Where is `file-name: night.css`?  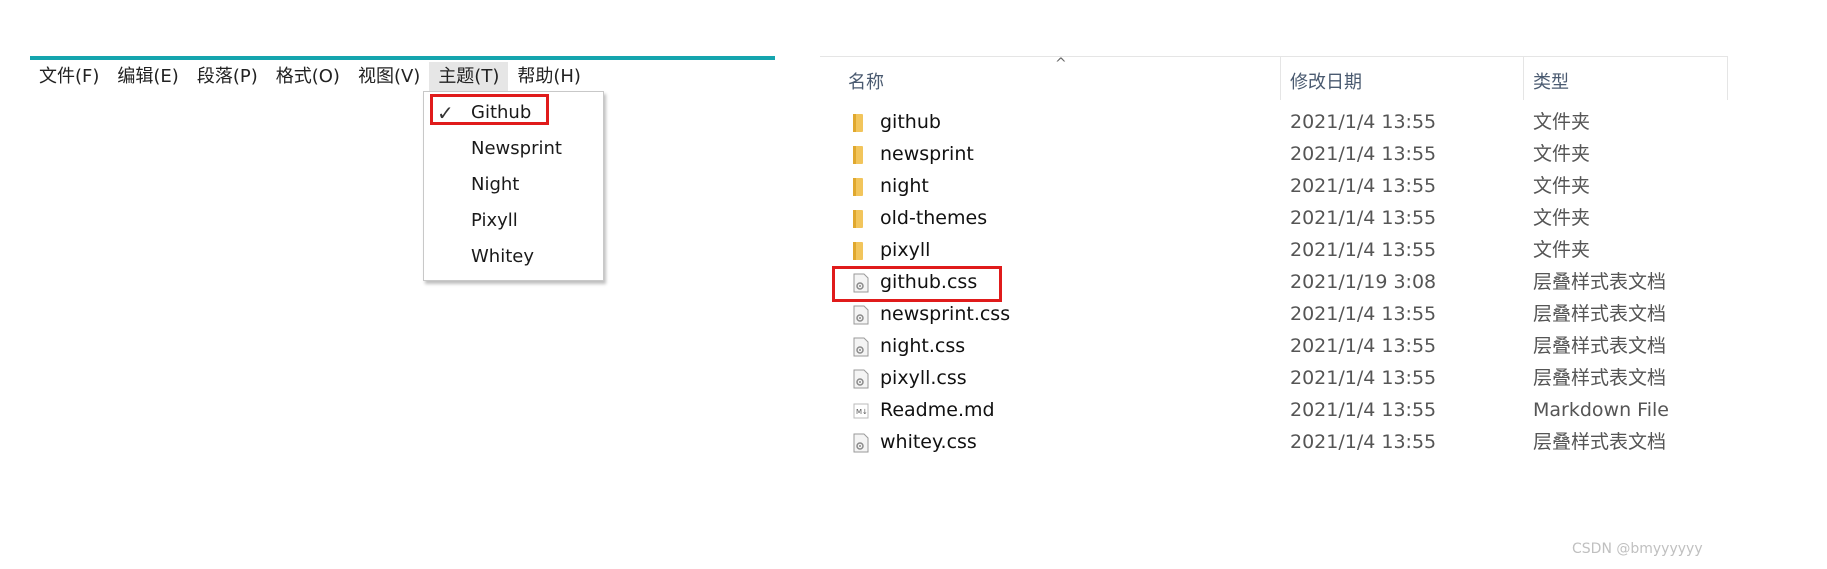
file-name: night.css is located at coordinates (923, 346).